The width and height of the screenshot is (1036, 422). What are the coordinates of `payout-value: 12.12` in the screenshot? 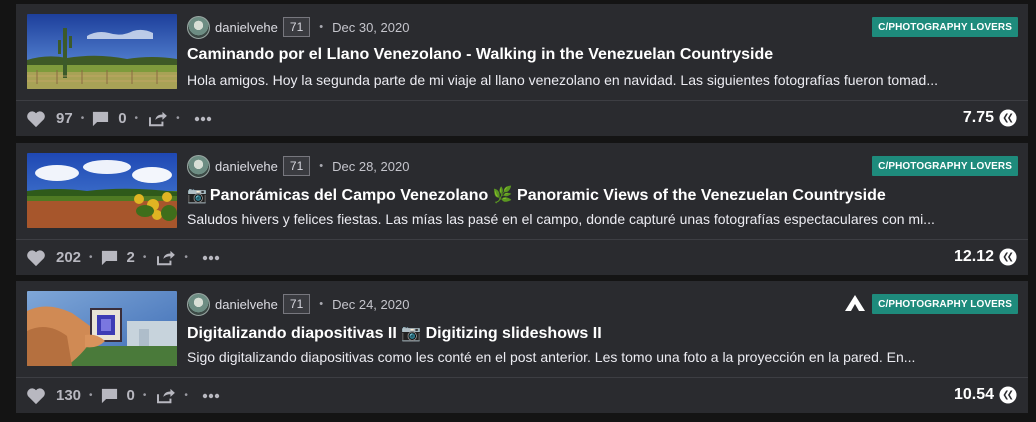 It's located at (974, 257).